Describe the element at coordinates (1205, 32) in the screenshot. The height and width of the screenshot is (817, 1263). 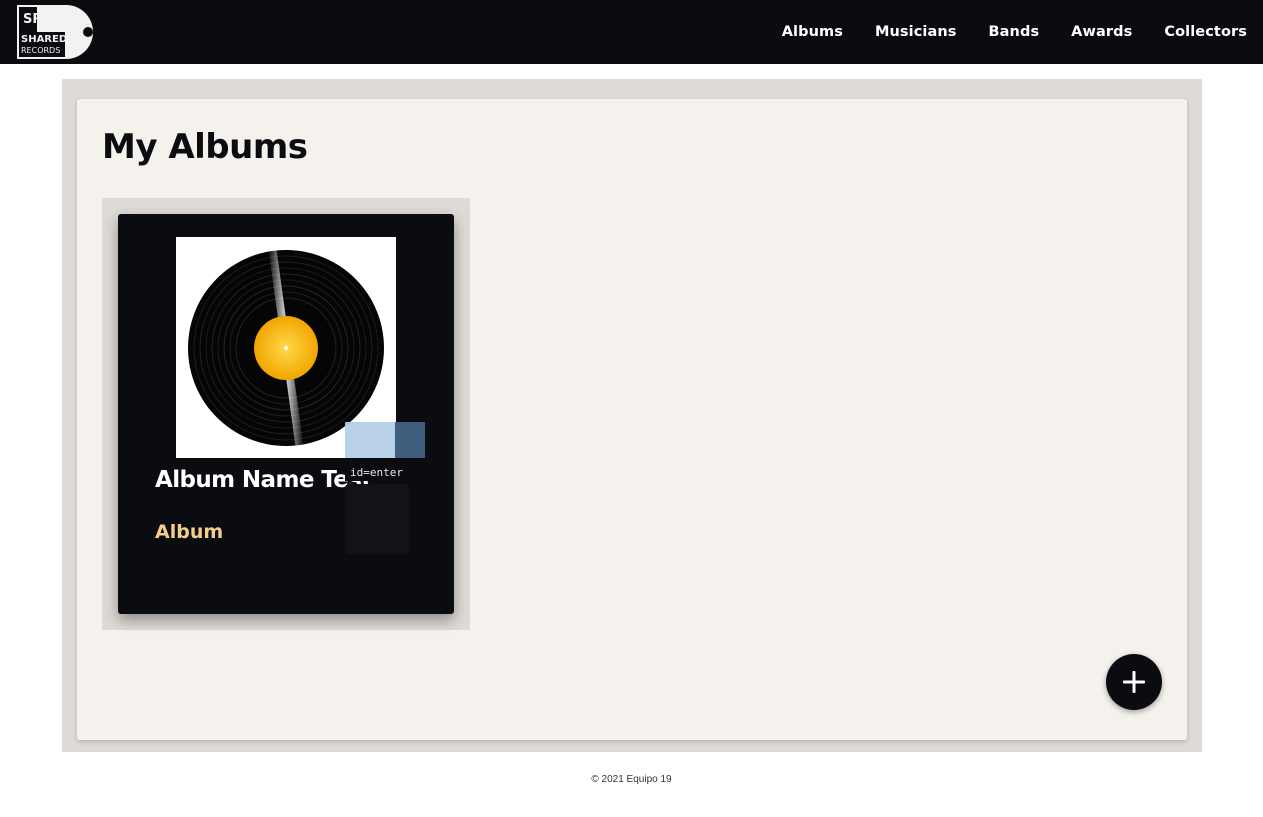
I see `nav-collectors: Collectors` at that location.